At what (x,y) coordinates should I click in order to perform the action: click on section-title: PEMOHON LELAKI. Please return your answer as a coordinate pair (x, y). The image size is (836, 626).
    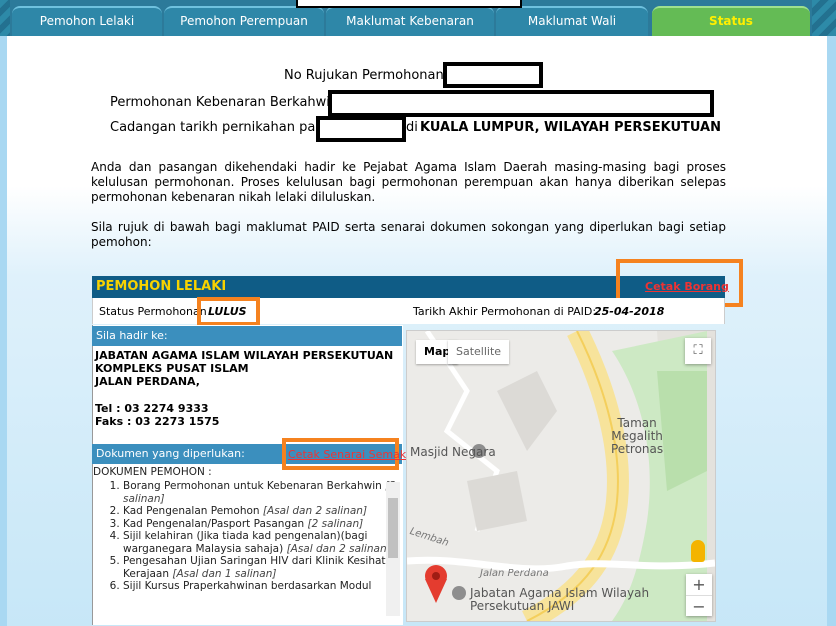
    Looking at the image, I should click on (161, 286).